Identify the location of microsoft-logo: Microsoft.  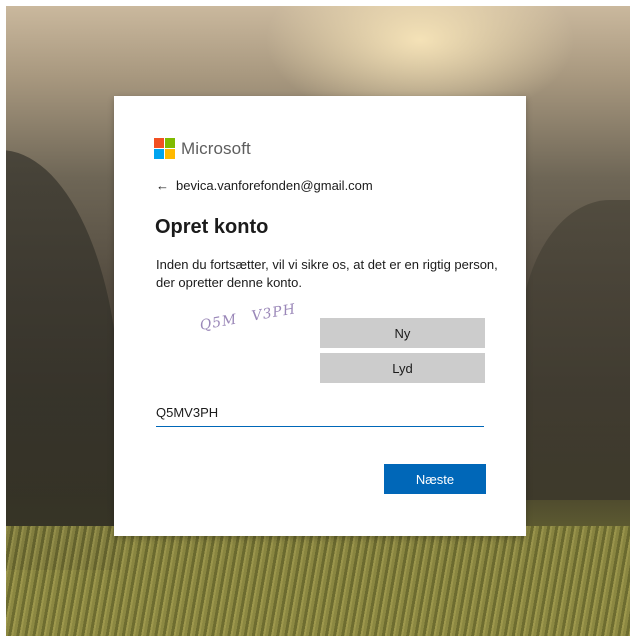
(202, 148).